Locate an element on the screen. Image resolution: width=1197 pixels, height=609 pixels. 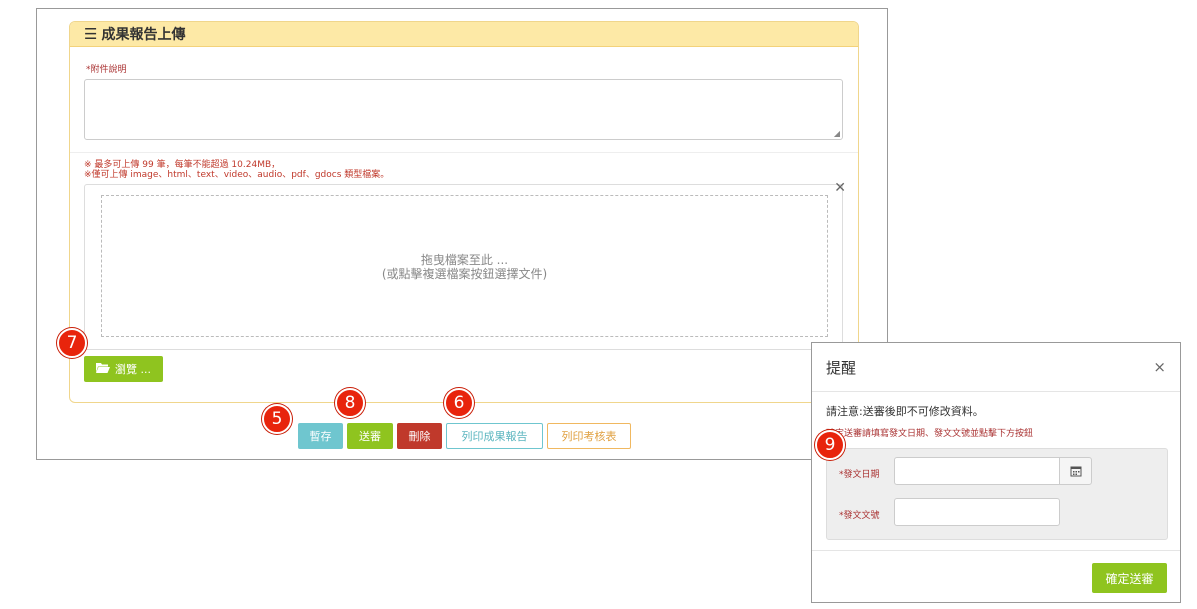
print-evaluation-button: 列印考核表 is located at coordinates (589, 436).